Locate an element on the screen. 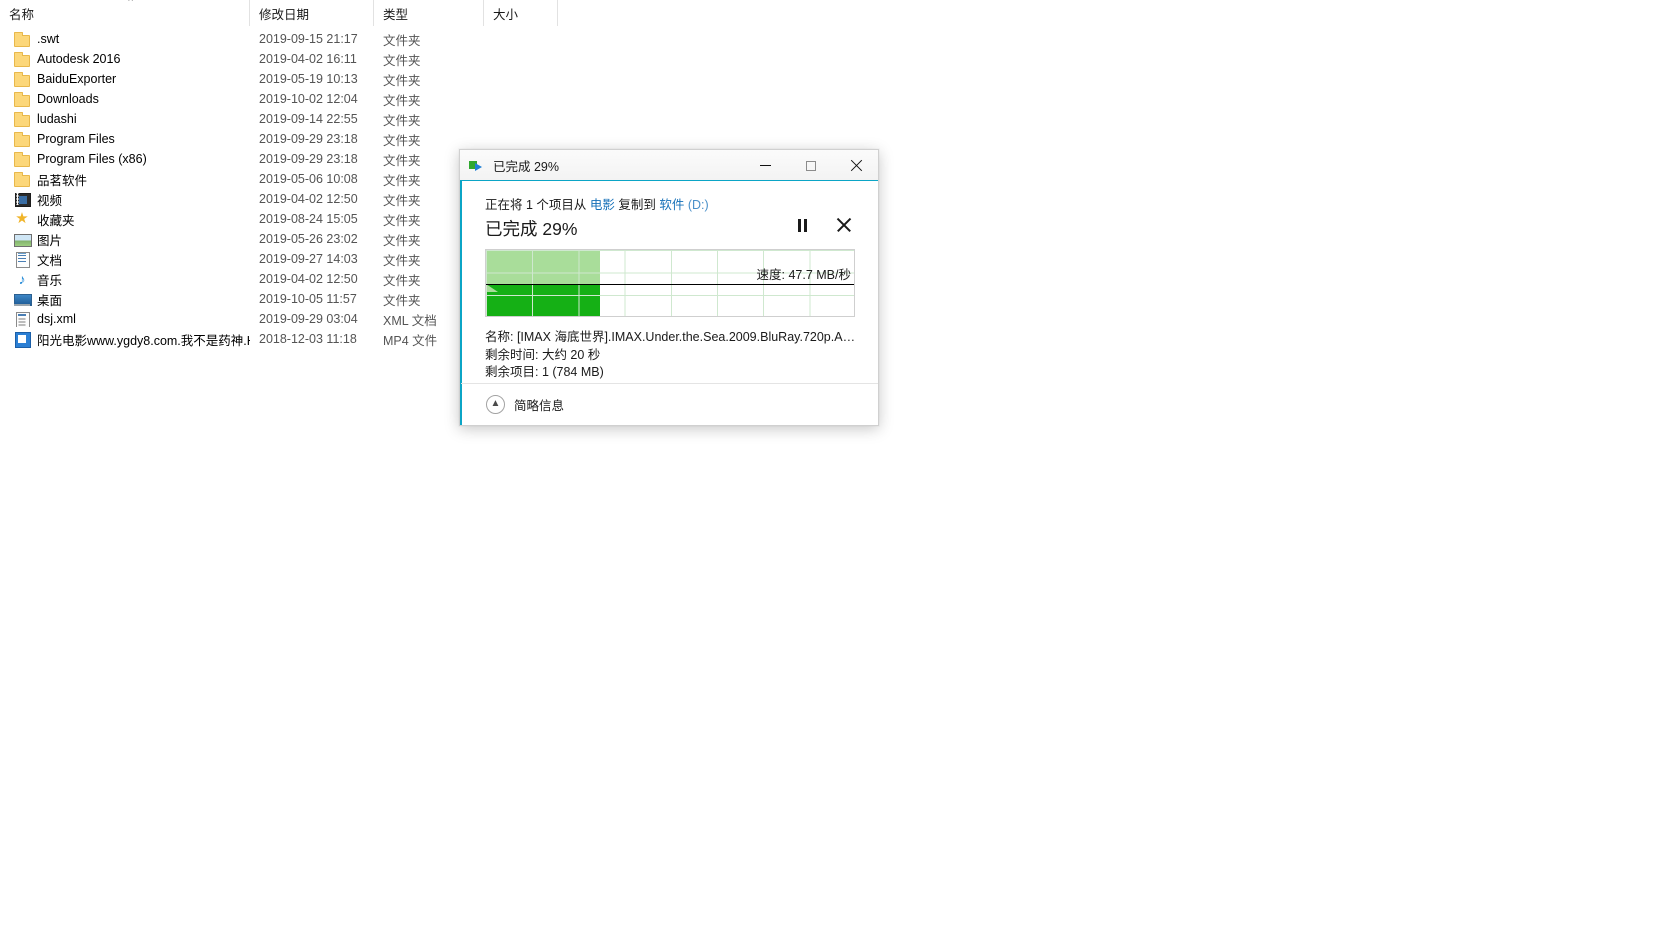  file-name-cell: Autodesk 2016 is located at coordinates (125, 59).